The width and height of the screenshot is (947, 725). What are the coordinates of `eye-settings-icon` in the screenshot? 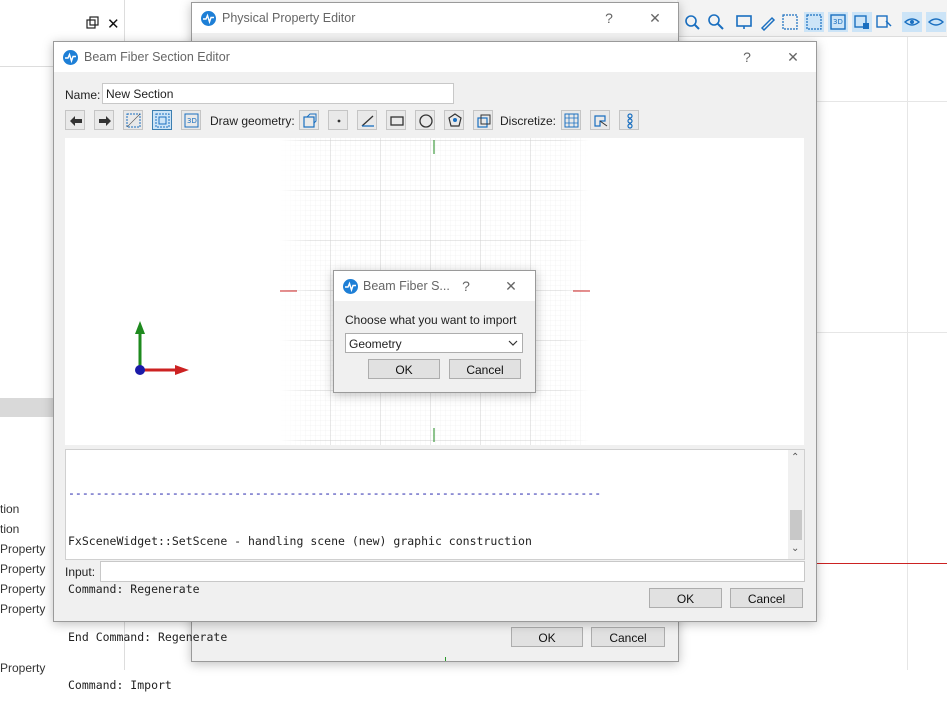 It's located at (936, 22).